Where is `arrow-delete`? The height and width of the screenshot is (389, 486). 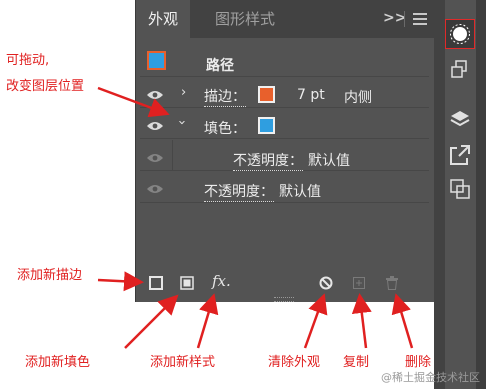 arrow-delete is located at coordinates (402, 321).